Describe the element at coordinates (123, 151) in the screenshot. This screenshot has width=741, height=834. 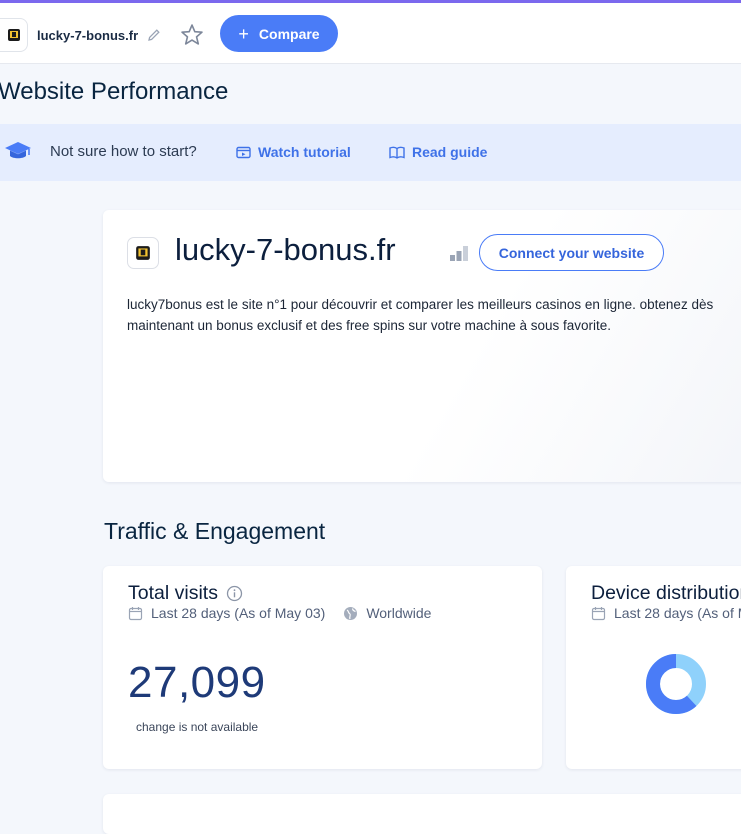
I see `help-question: Not sure how to start?` at that location.